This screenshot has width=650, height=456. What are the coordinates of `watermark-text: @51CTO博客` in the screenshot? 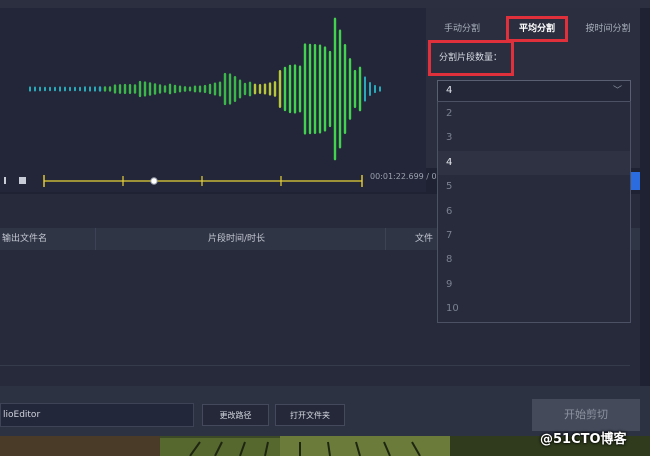 It's located at (583, 439).